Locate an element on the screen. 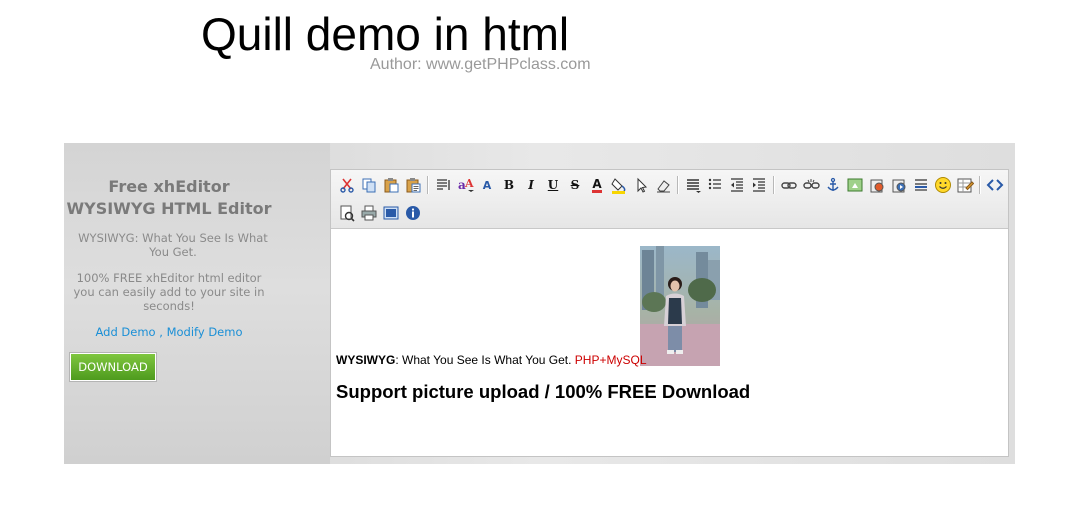 This screenshot has width=1080, height=527. svg-text: A is located at coordinates (469, 183).